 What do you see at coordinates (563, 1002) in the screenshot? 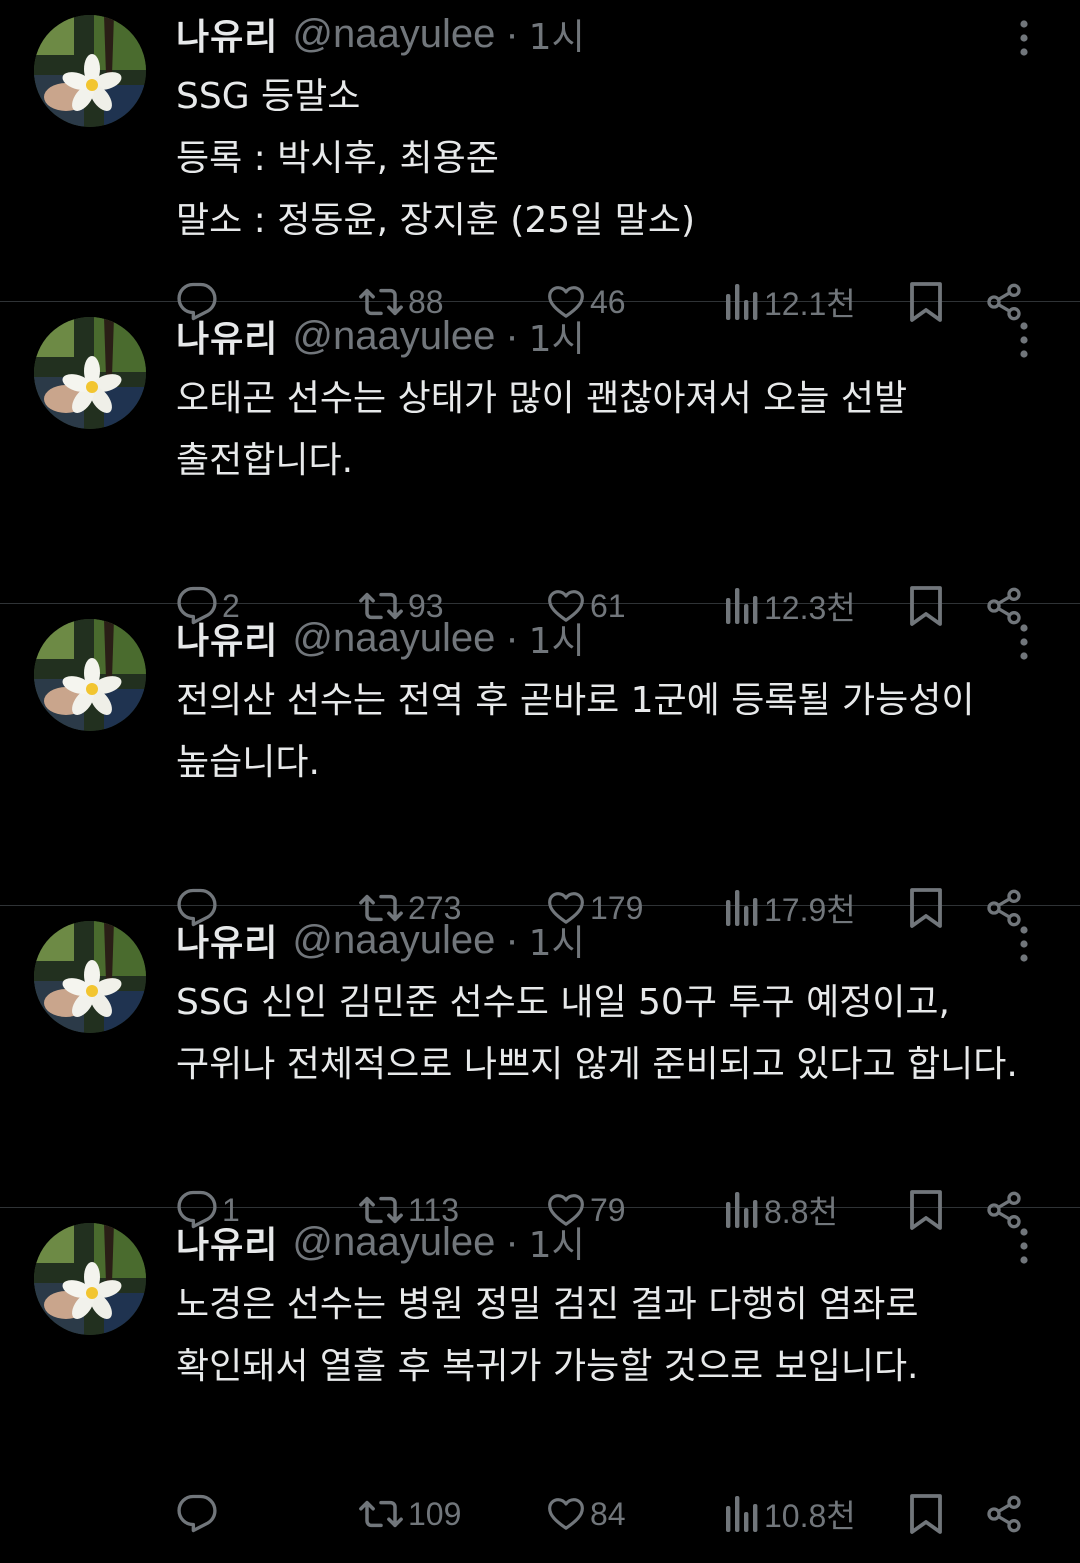
I see `tweet-text-line: SSG 신인 김민준 선수도 내일 50구 투구 예정이고,` at bounding box center [563, 1002].